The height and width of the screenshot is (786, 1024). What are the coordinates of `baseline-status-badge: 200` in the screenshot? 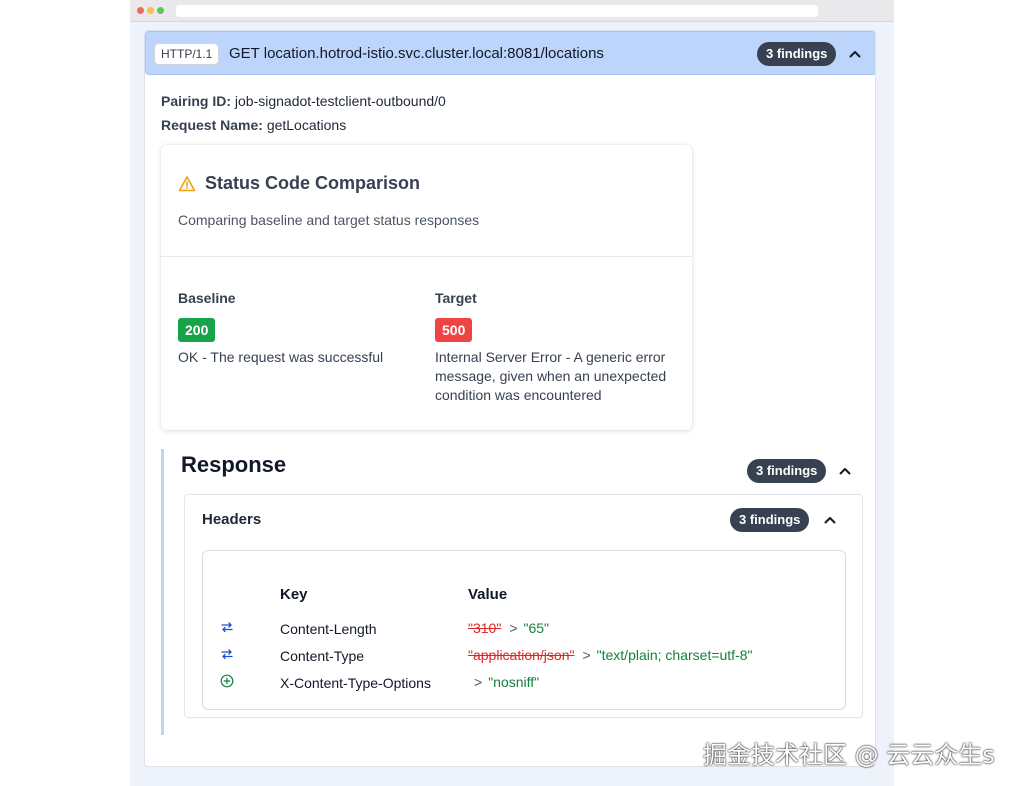 It's located at (197, 330).